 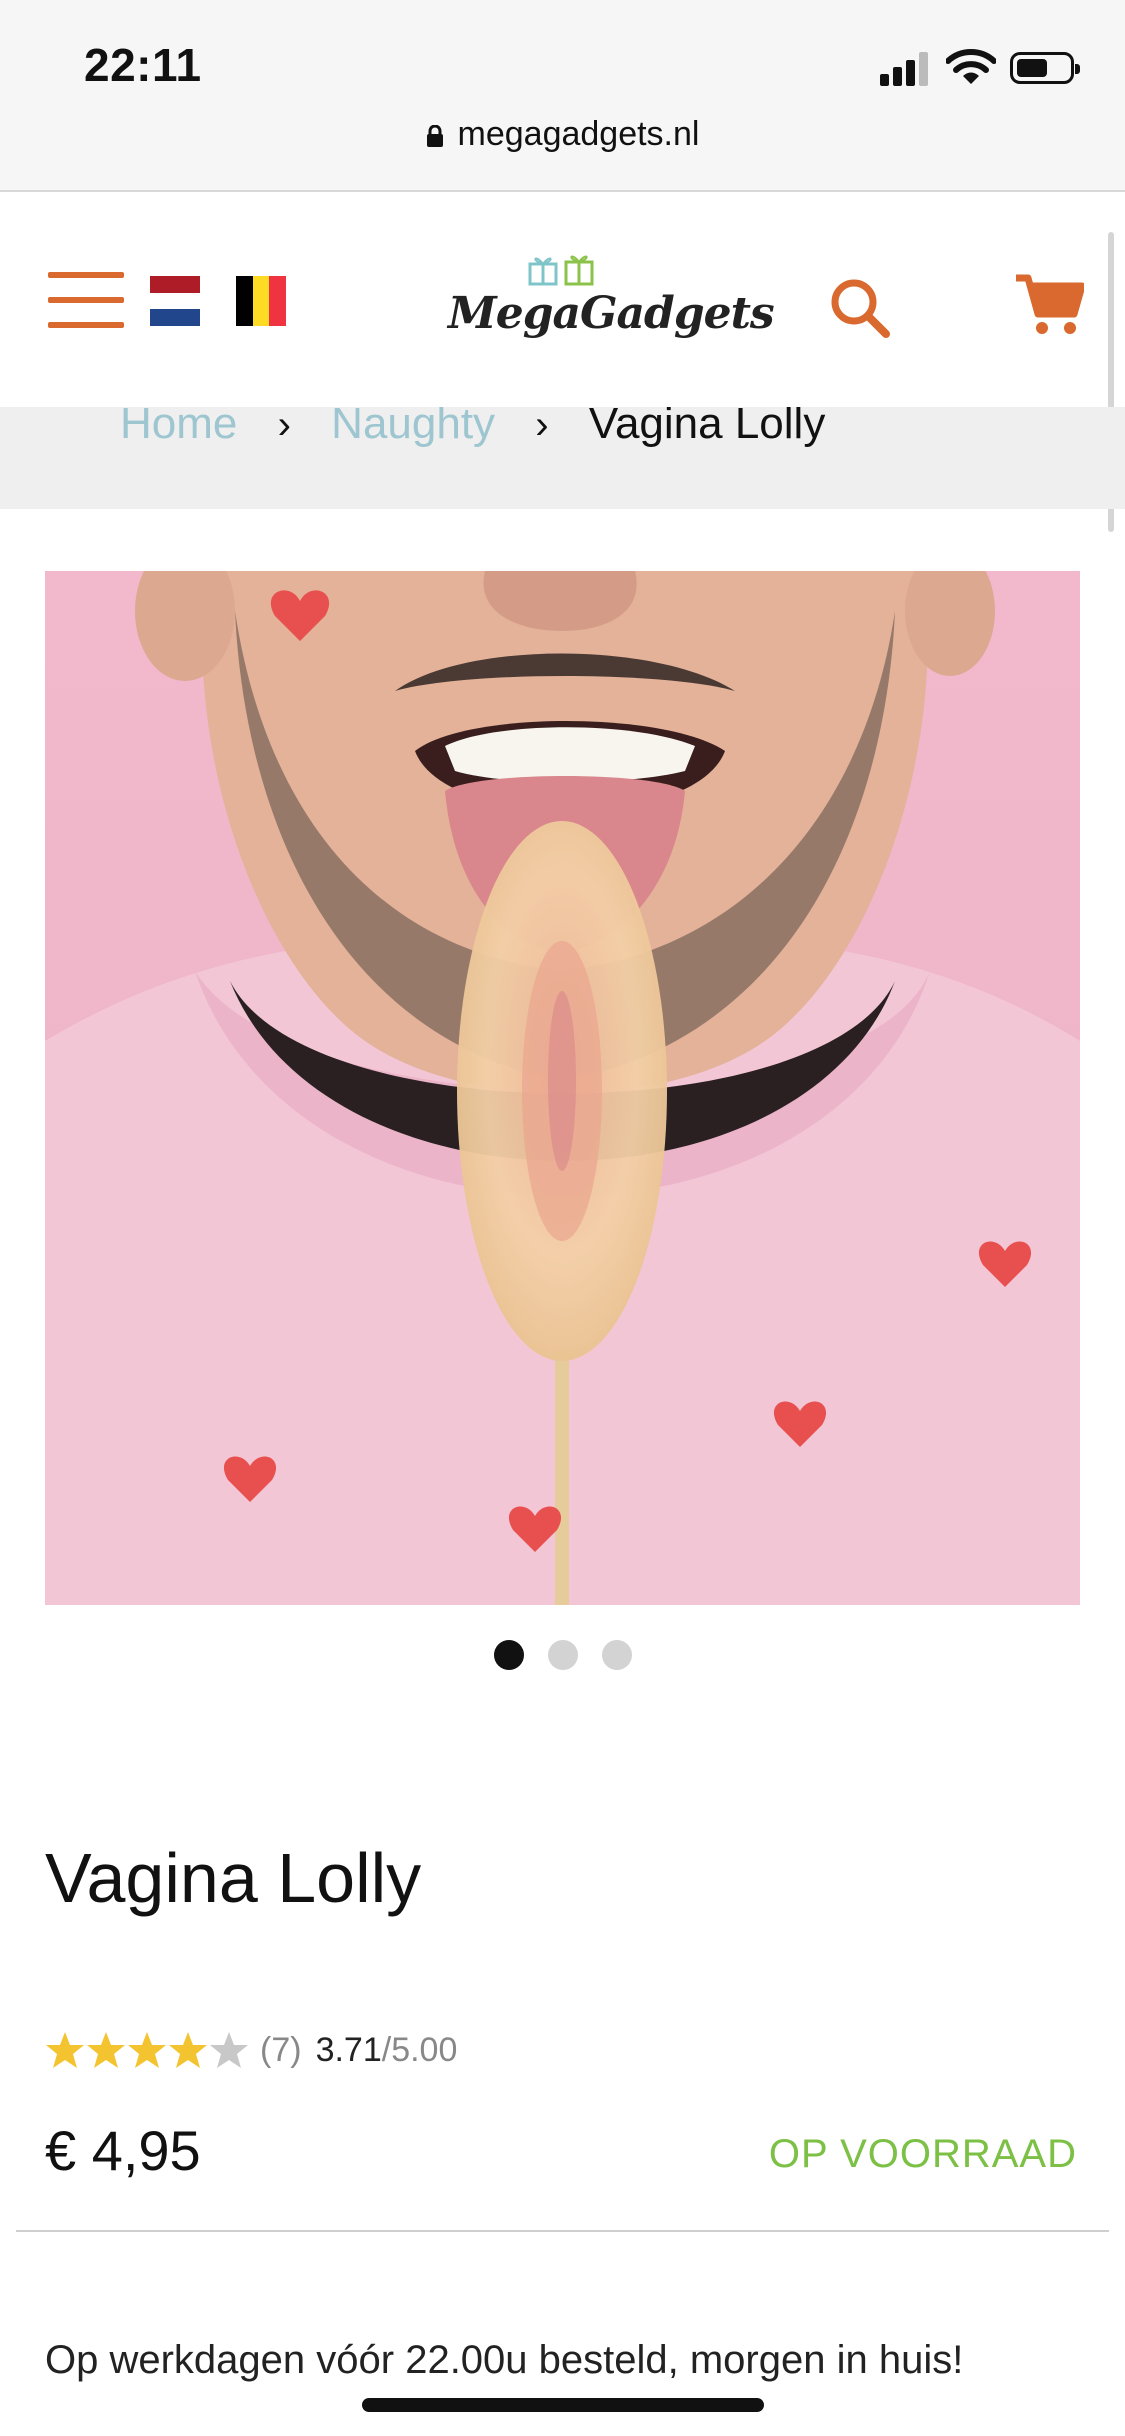 What do you see at coordinates (906, 68) in the screenshot?
I see `cellular-signal-icon` at bounding box center [906, 68].